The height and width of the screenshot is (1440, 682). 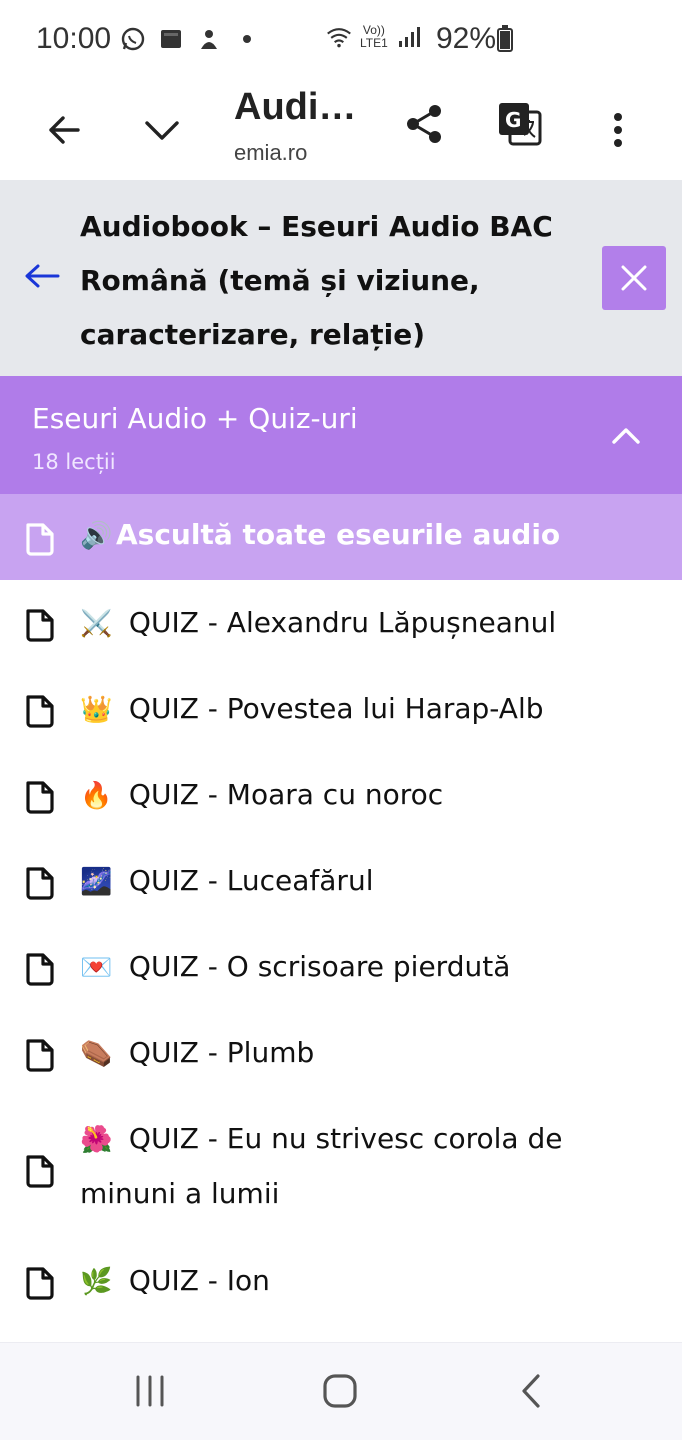 What do you see at coordinates (209, 39) in the screenshot?
I see `notification-icon` at bounding box center [209, 39].